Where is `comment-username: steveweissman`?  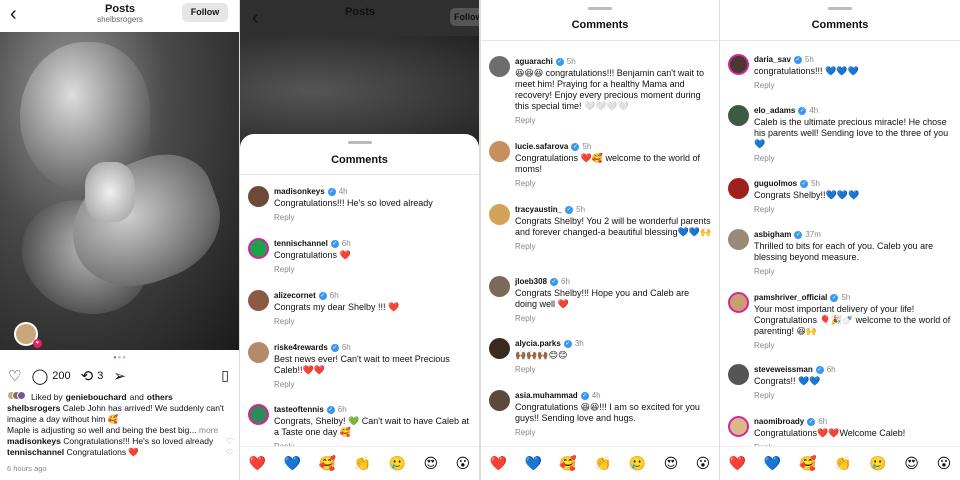
comment-username: steveweissman is located at coordinates (783, 369).